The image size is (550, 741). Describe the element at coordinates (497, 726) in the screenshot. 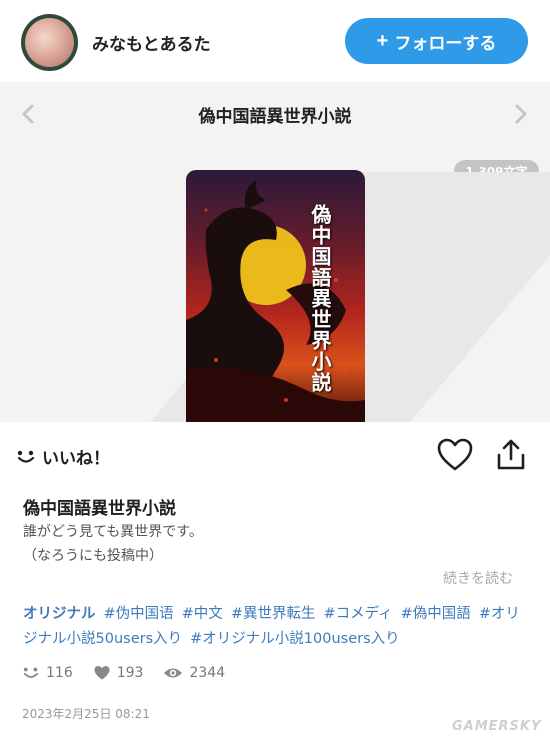

I see `watermark: GAMERSKY` at that location.